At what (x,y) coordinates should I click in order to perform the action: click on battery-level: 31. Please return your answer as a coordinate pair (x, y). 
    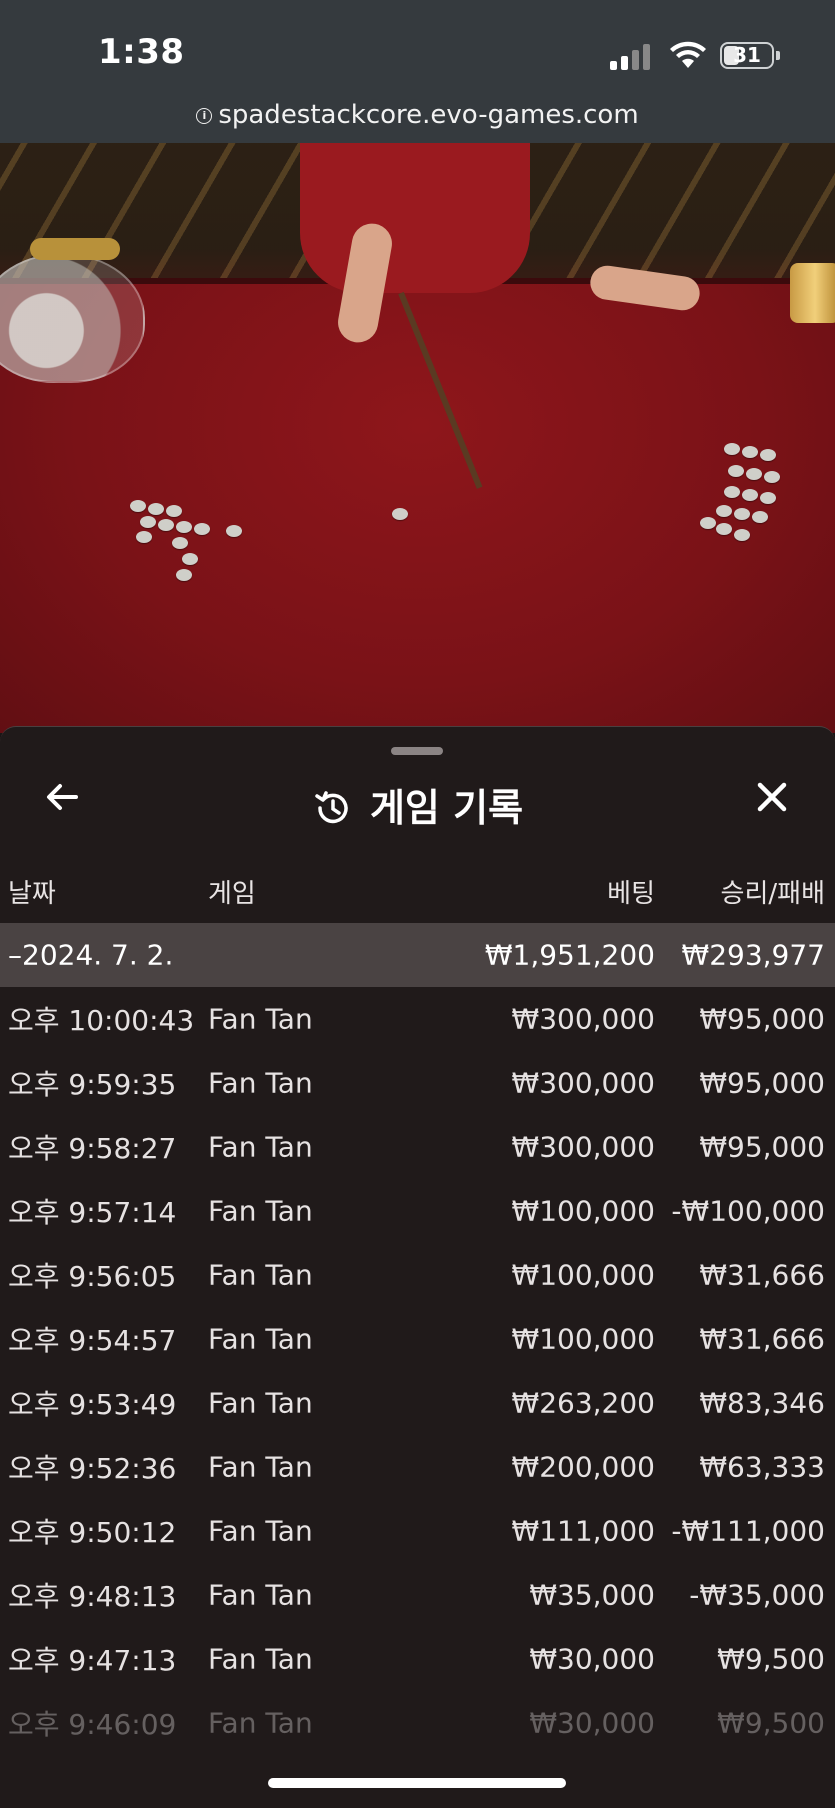
    Looking at the image, I should click on (747, 55).